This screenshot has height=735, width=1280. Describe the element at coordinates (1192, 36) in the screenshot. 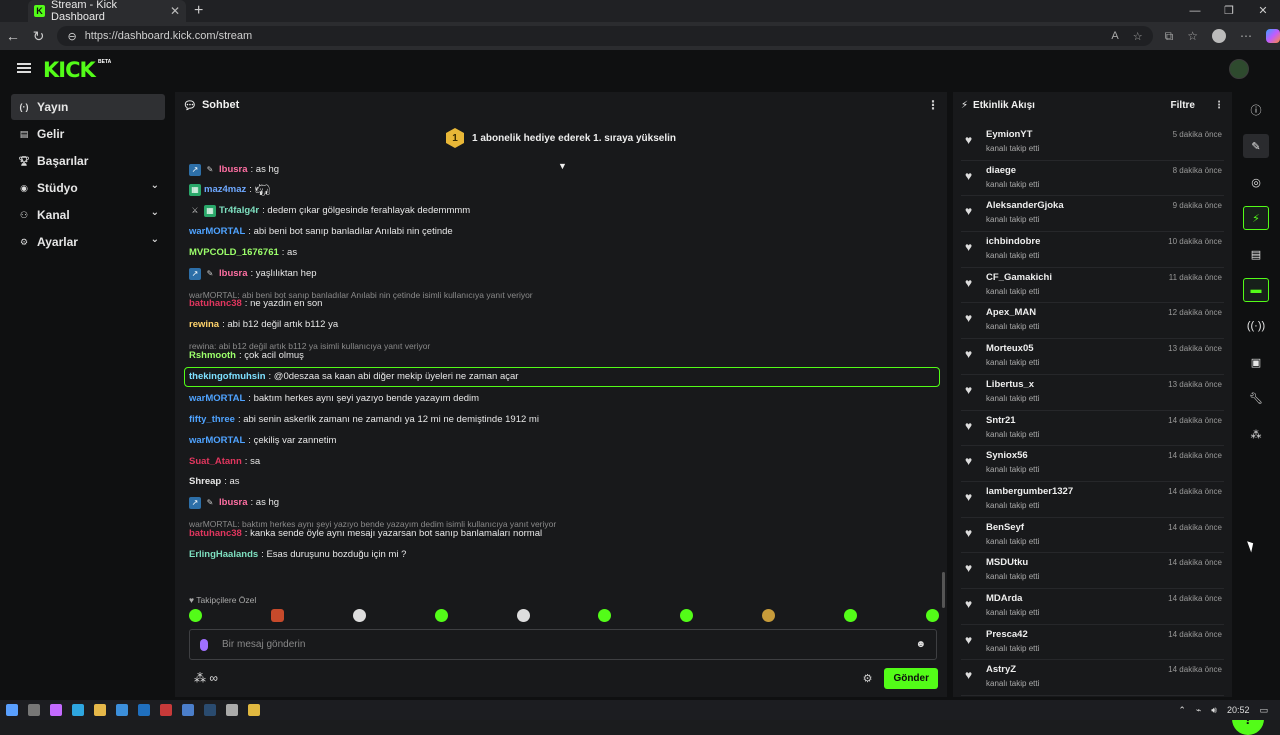

I see `favorites-icon: ☆` at that location.